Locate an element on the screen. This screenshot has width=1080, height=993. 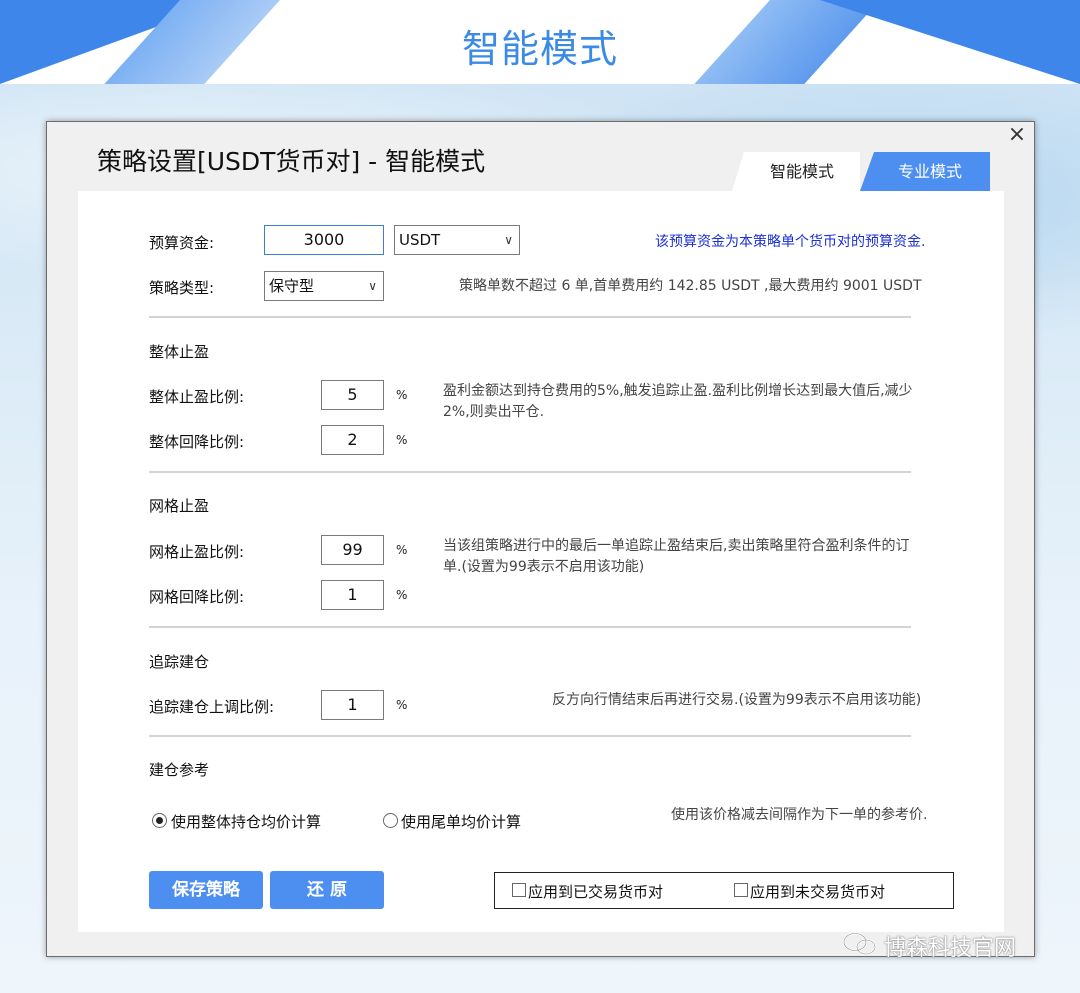
grid-ratio-label: 网格止盈比例: is located at coordinates (197, 552).